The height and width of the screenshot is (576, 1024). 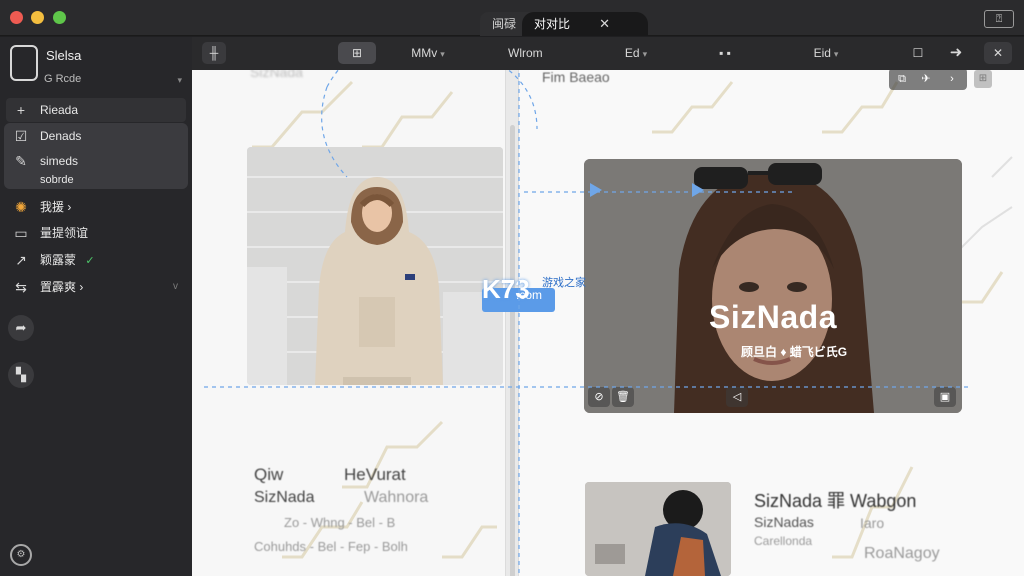 I want to click on edit-dropdown-label: Ed, so click(x=632, y=53).